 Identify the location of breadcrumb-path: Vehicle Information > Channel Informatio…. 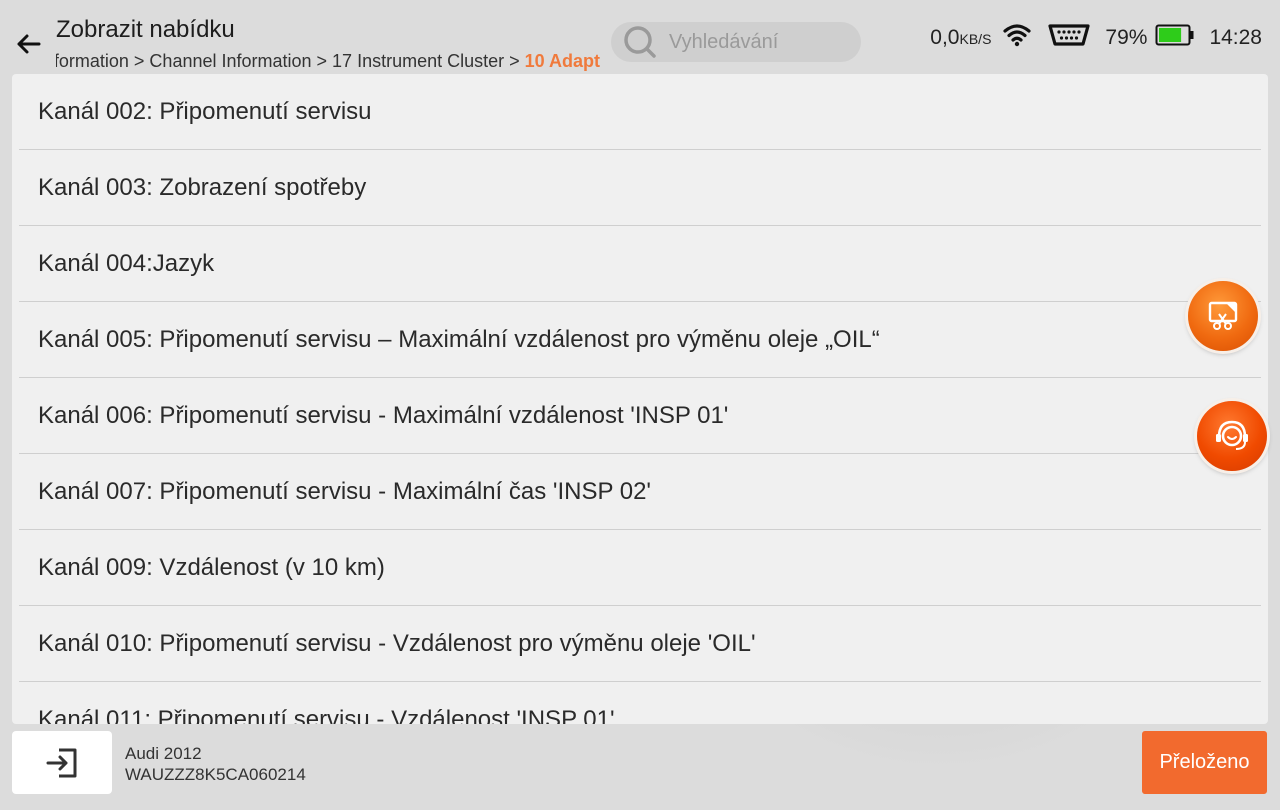
(288, 61).